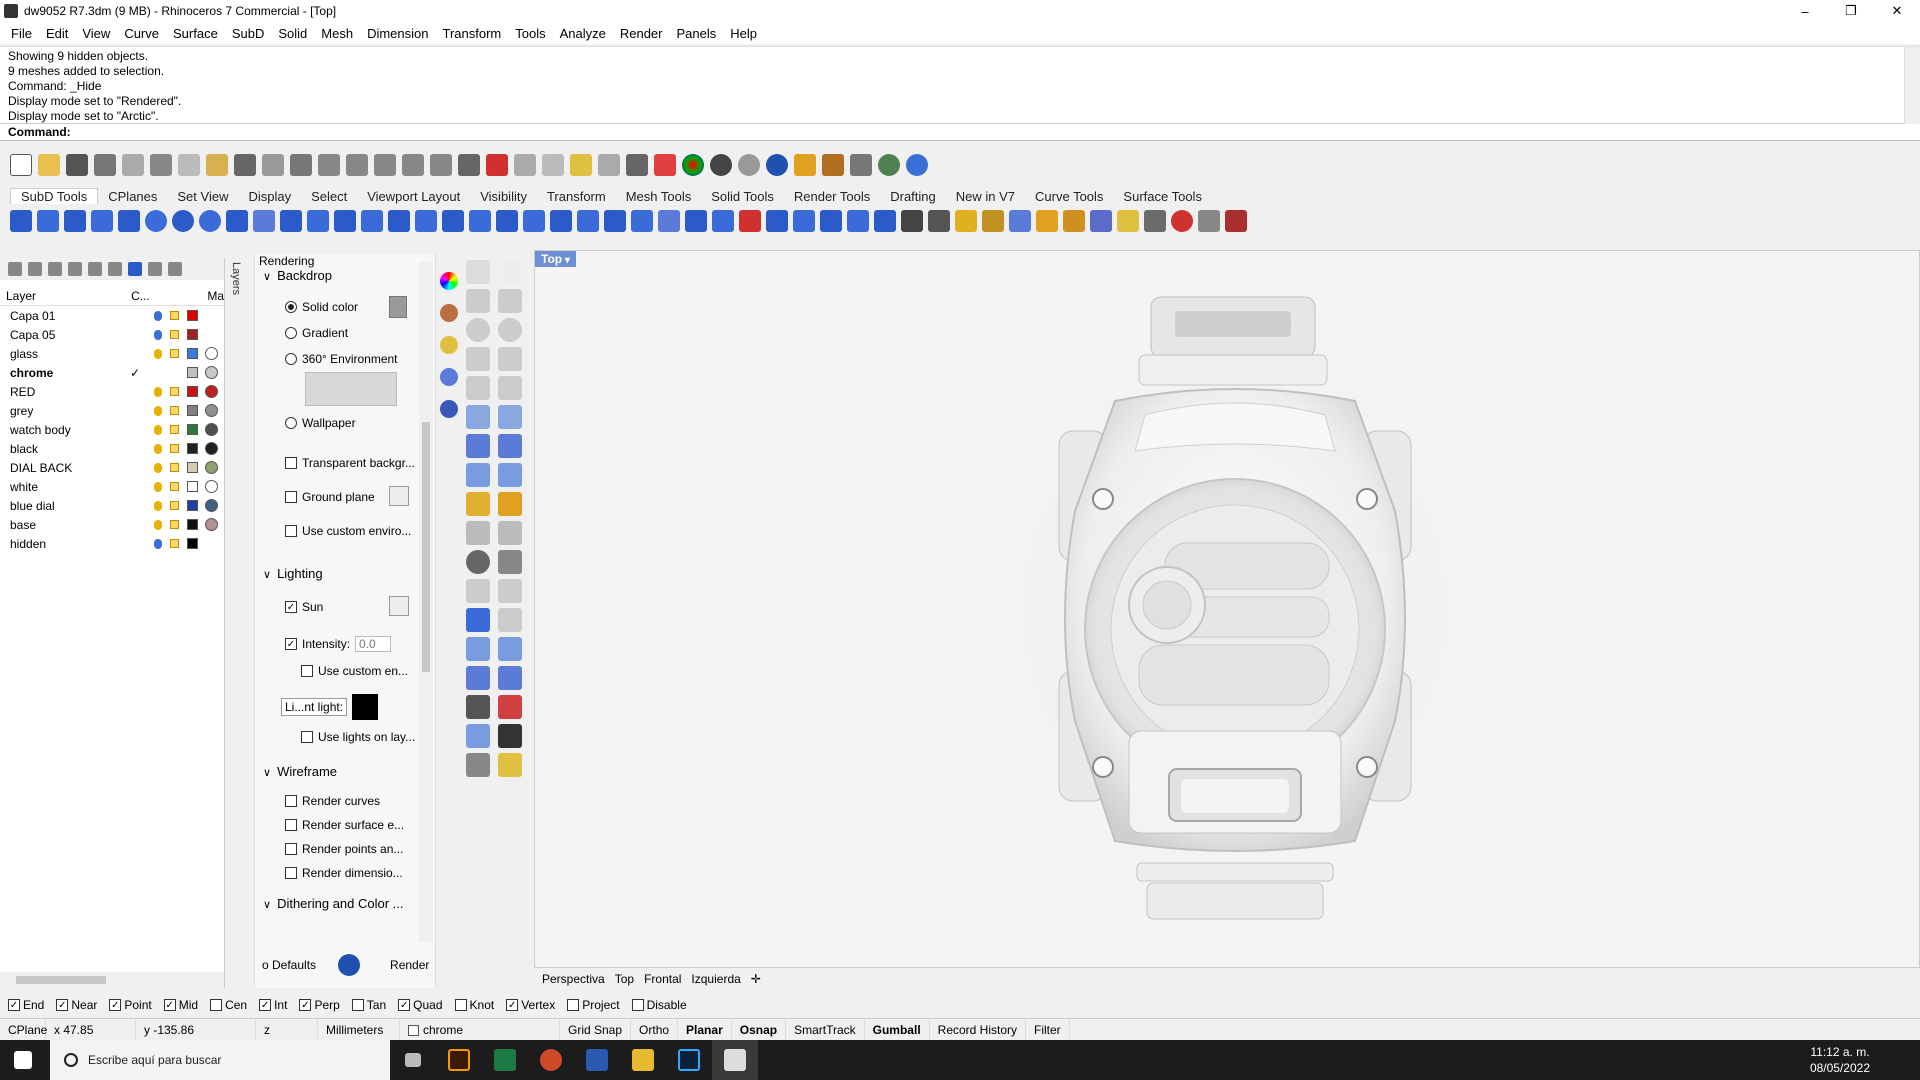  Describe the element at coordinates (273, 1005) in the screenshot. I see `osnap-int: ✓ Int` at that location.